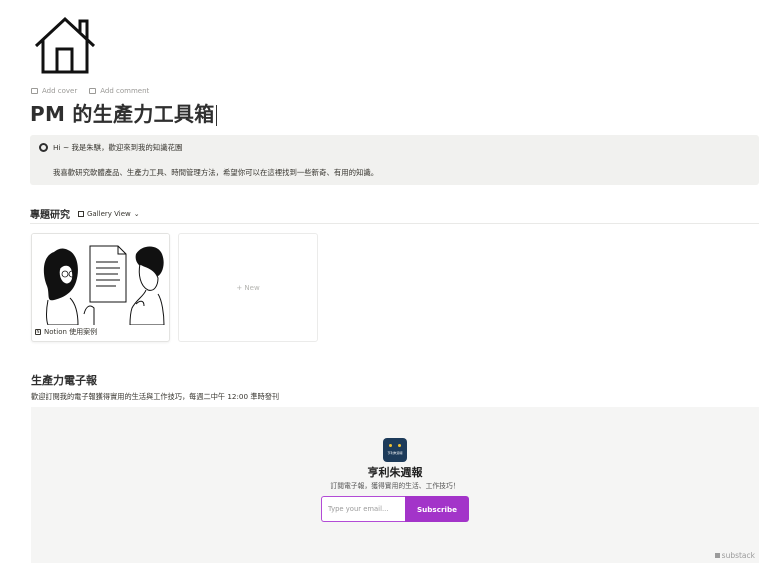 The image size is (770, 579). Describe the element at coordinates (117, 147) in the screenshot. I see `callout-greeting: Hi ~ 我是朱騏，歡迎來到我的知識花園` at that location.